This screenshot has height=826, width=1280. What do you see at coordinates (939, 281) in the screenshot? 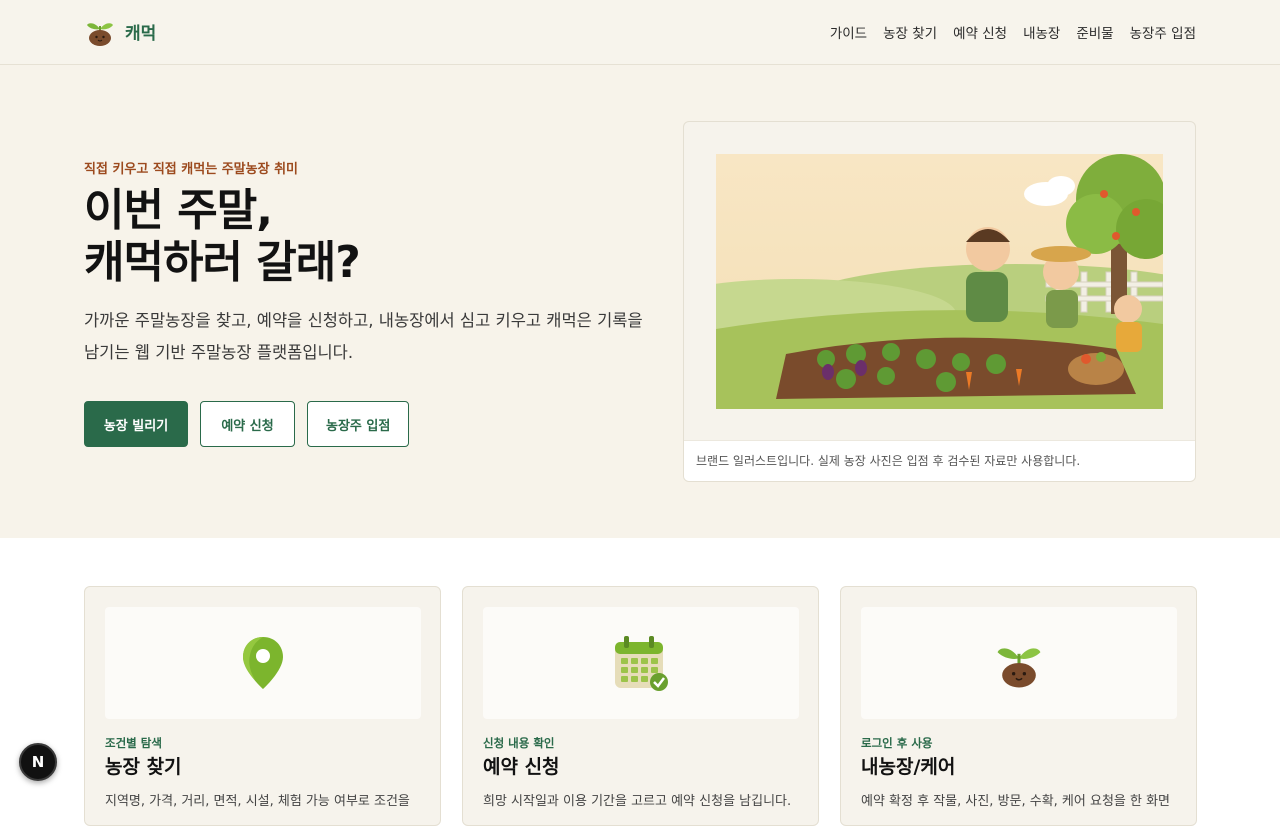
I see `farm-family-illustration` at bounding box center [939, 281].